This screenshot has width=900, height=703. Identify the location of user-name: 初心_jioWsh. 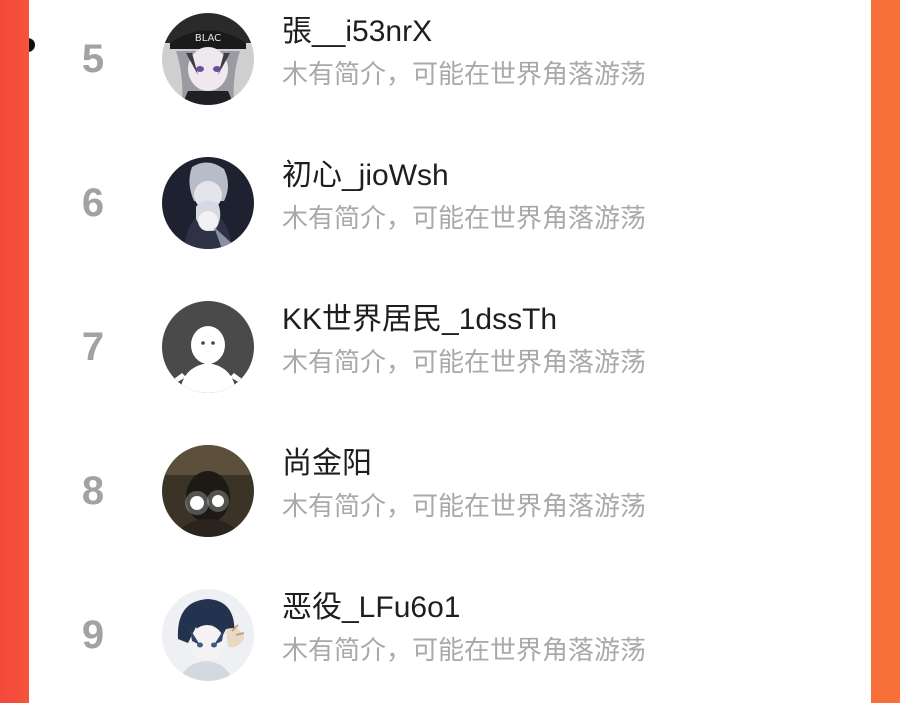
(365, 176).